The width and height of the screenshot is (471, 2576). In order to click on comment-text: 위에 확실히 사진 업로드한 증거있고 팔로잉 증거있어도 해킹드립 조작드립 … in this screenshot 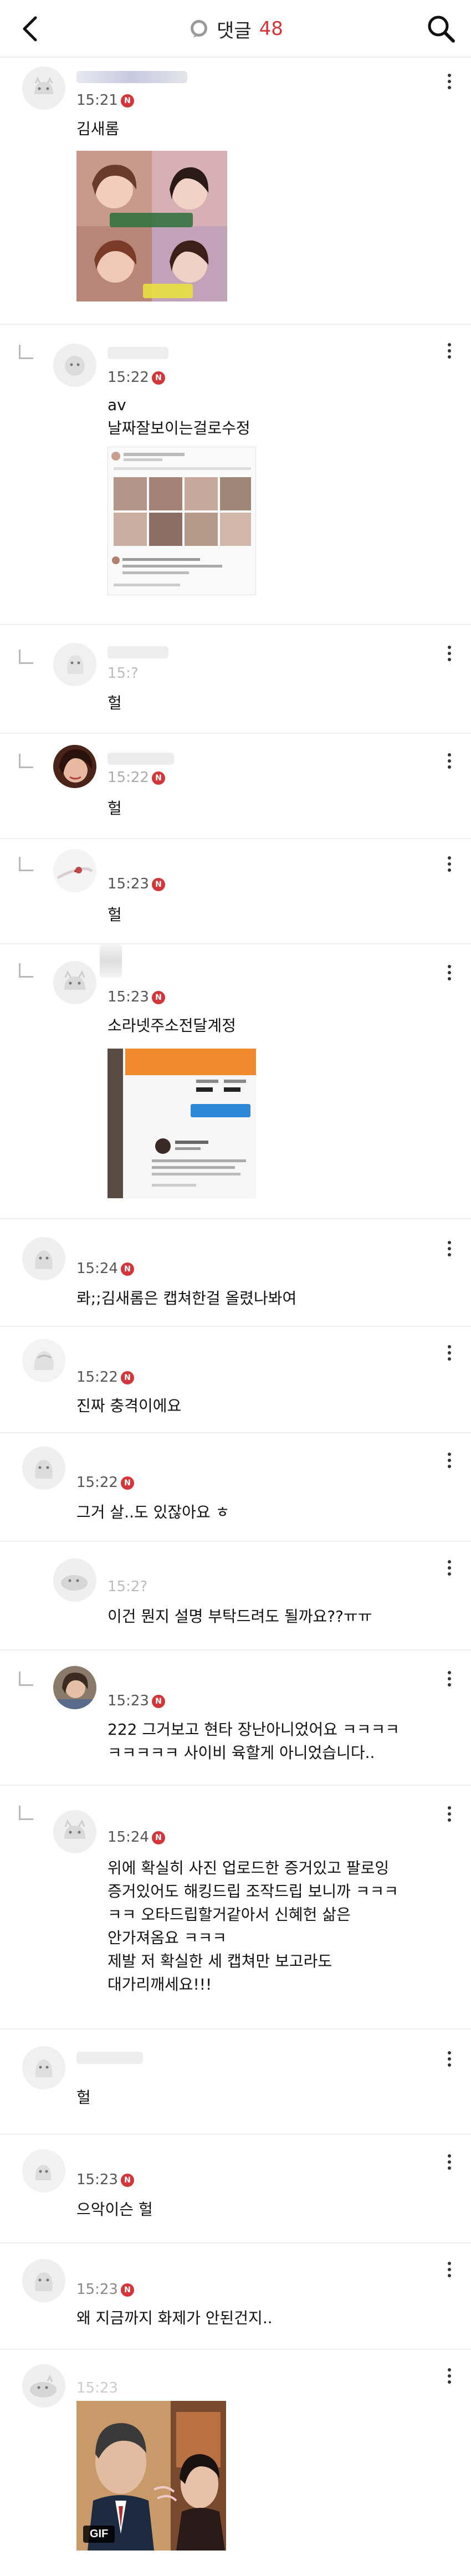, I will do `click(253, 1927)`.